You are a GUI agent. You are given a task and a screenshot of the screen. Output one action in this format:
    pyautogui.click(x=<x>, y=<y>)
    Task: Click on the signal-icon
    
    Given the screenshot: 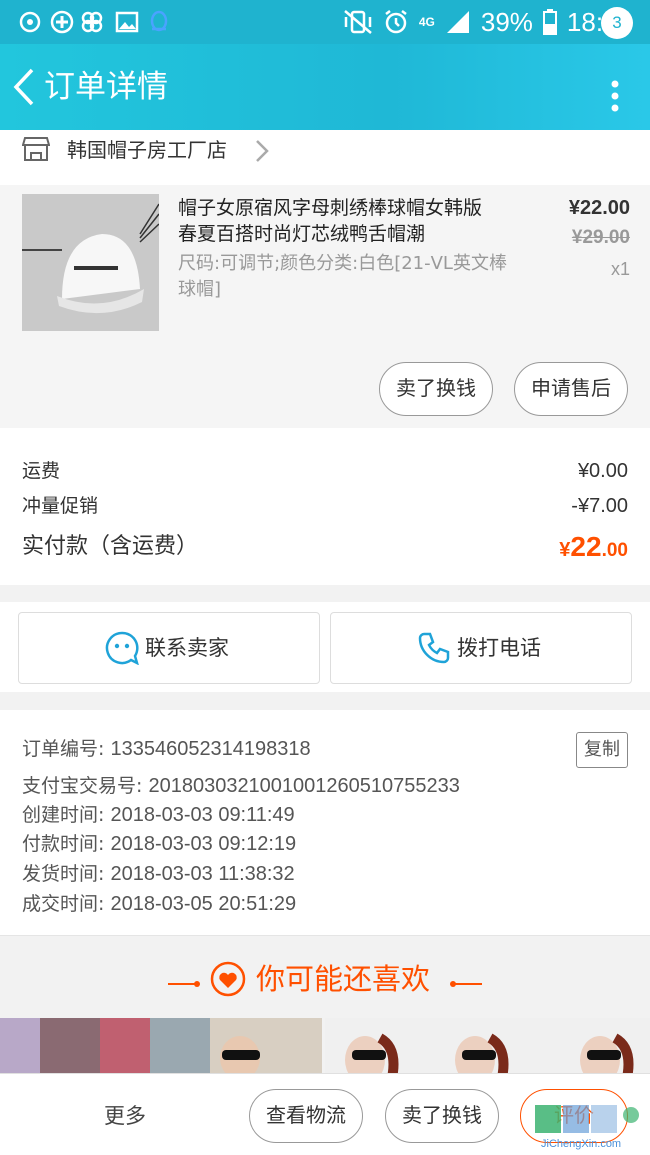 What is the action you would take?
    pyautogui.click(x=457, y=22)
    